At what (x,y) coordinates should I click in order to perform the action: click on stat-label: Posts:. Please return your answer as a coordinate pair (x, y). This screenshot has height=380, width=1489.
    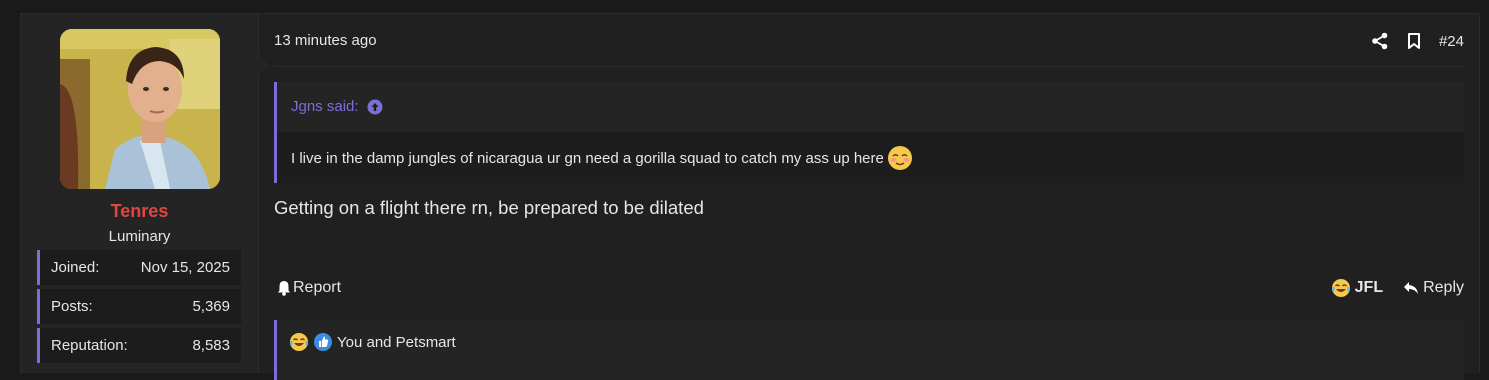
    Looking at the image, I should click on (72, 306).